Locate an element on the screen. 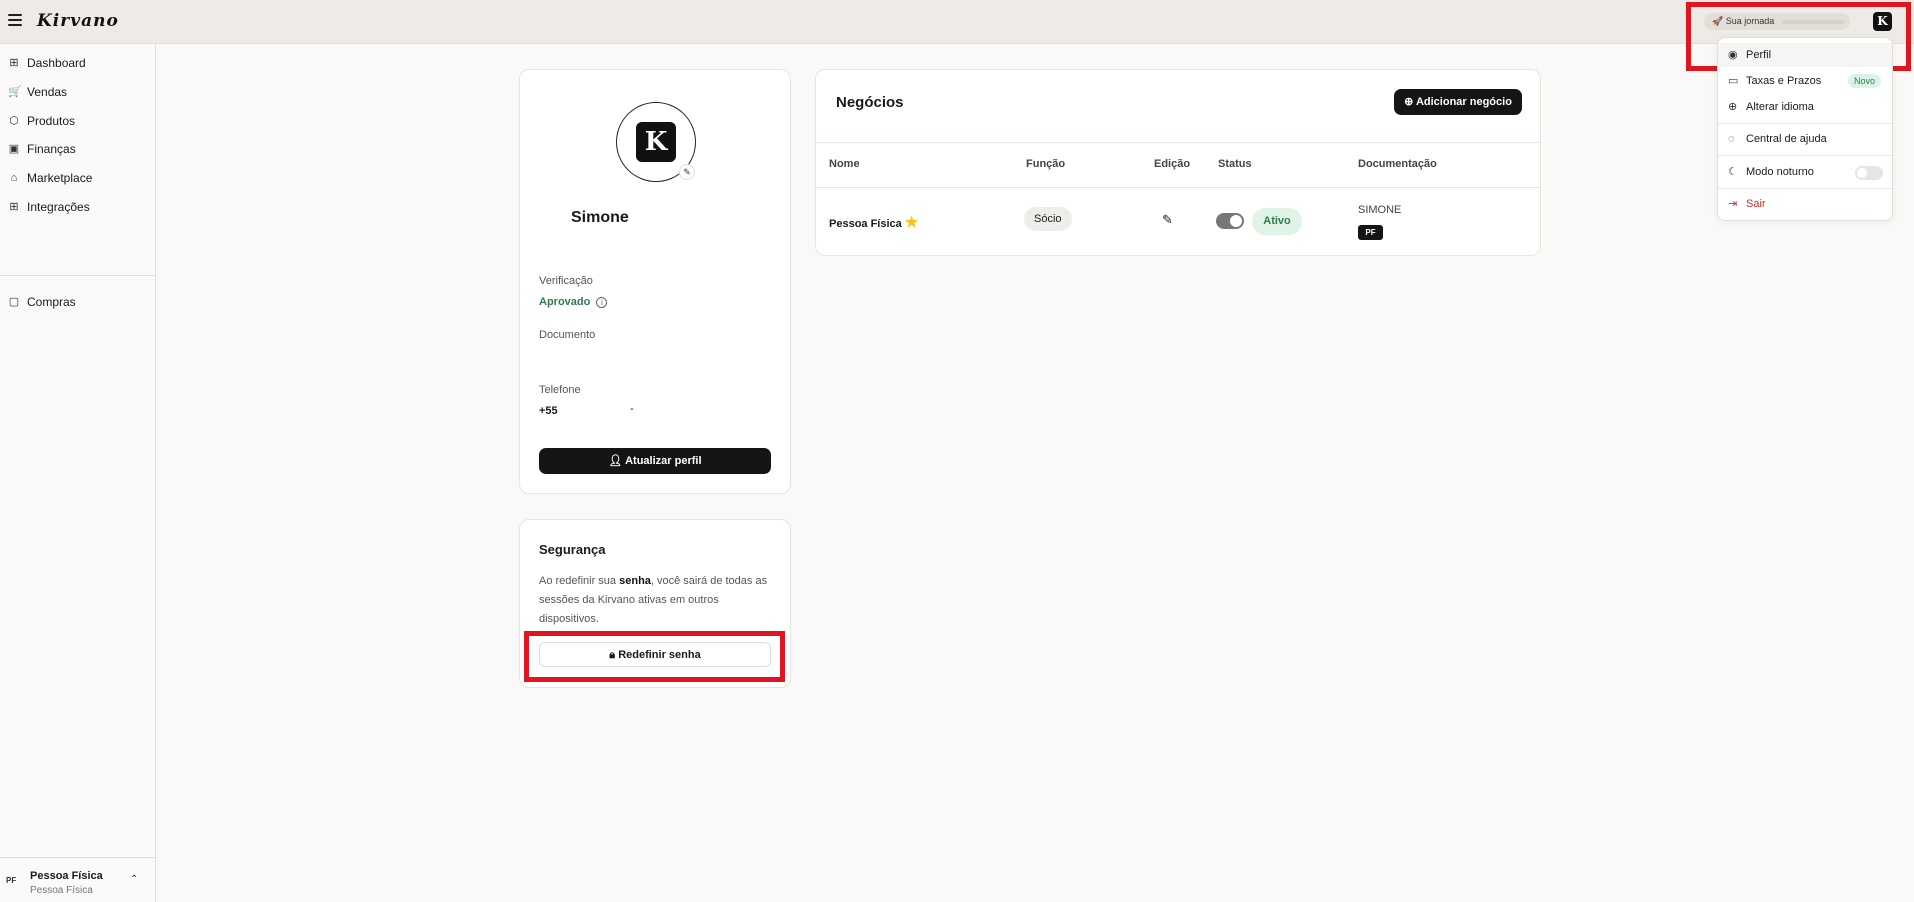 The width and height of the screenshot is (1914, 902). menu-item-central-ajuda: ◌ Central de ajuda is located at coordinates (1805, 139).